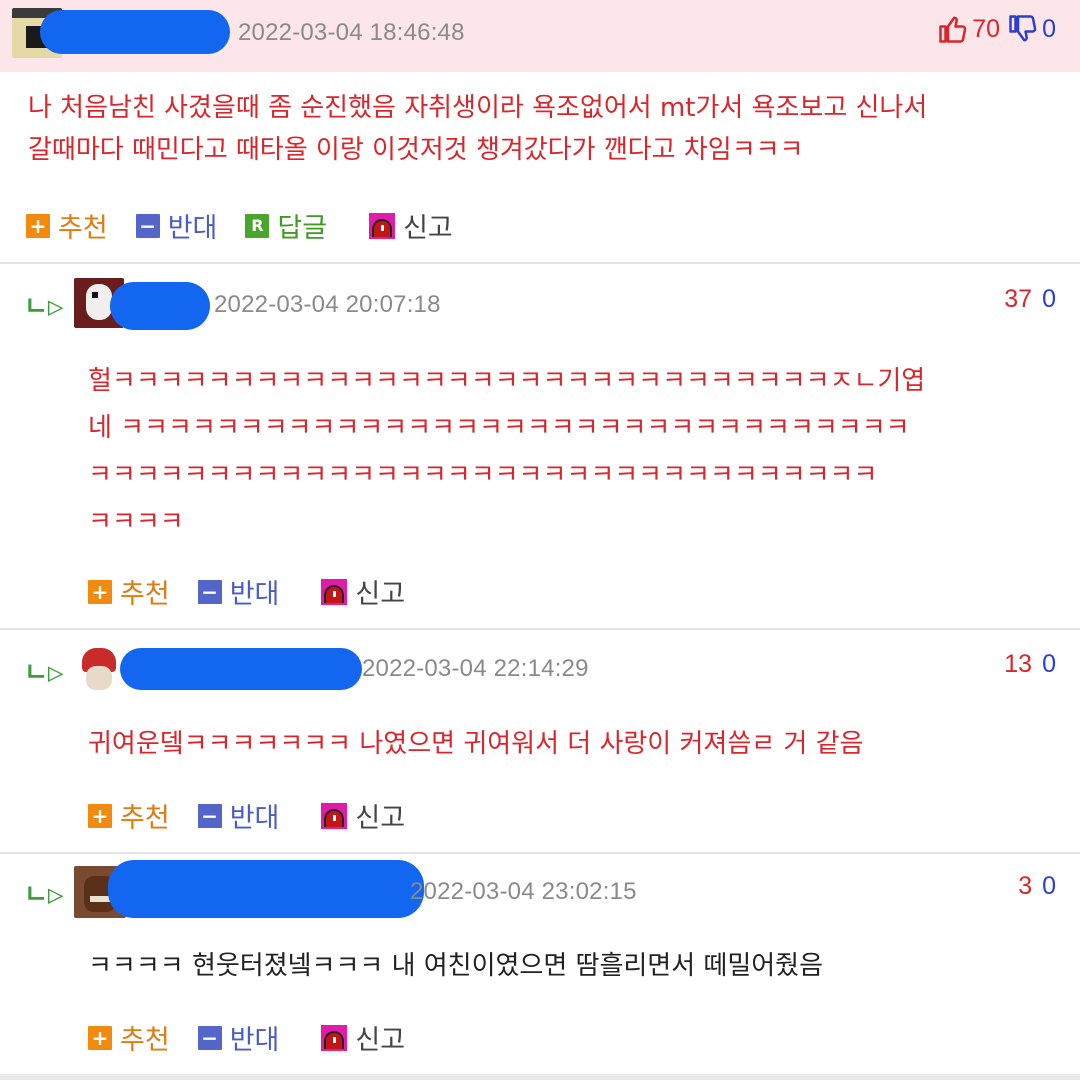 The image size is (1080, 1080). What do you see at coordinates (475, 668) in the screenshot?
I see `reply-date: 2022-03-04 22:14:29` at bounding box center [475, 668].